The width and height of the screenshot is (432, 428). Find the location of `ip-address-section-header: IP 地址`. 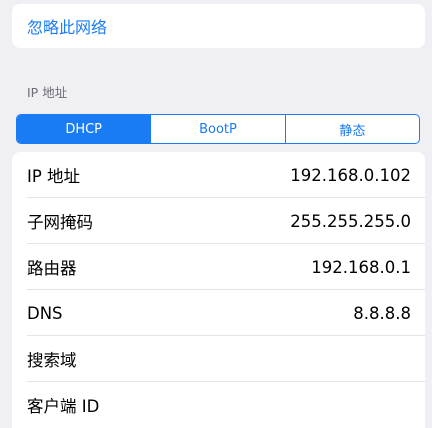

ip-address-section-header: IP 地址 is located at coordinates (47, 92).